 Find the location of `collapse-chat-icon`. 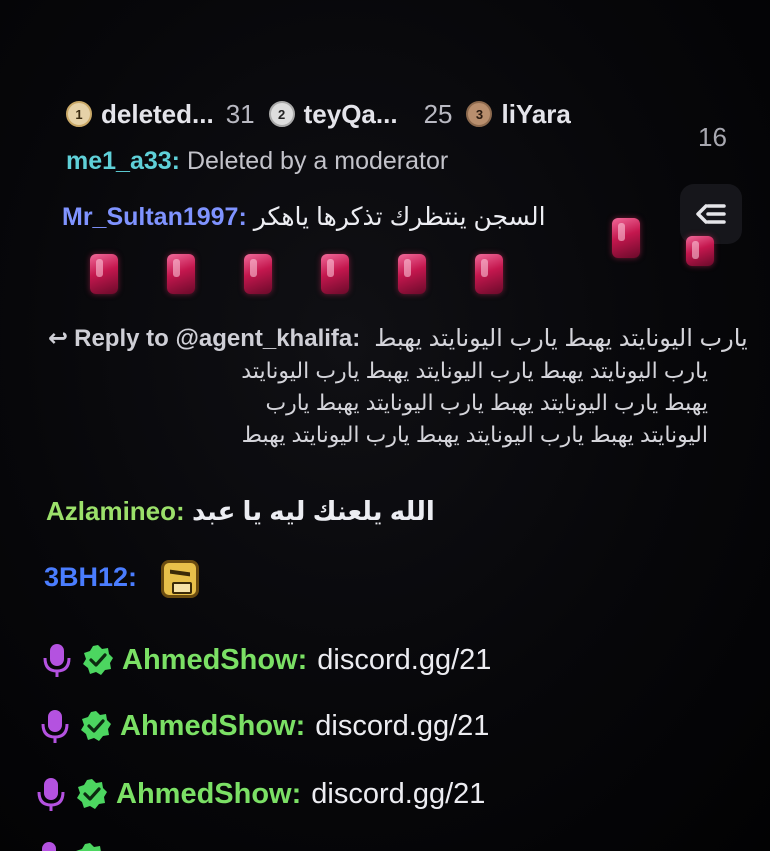

collapse-chat-icon is located at coordinates (711, 214).